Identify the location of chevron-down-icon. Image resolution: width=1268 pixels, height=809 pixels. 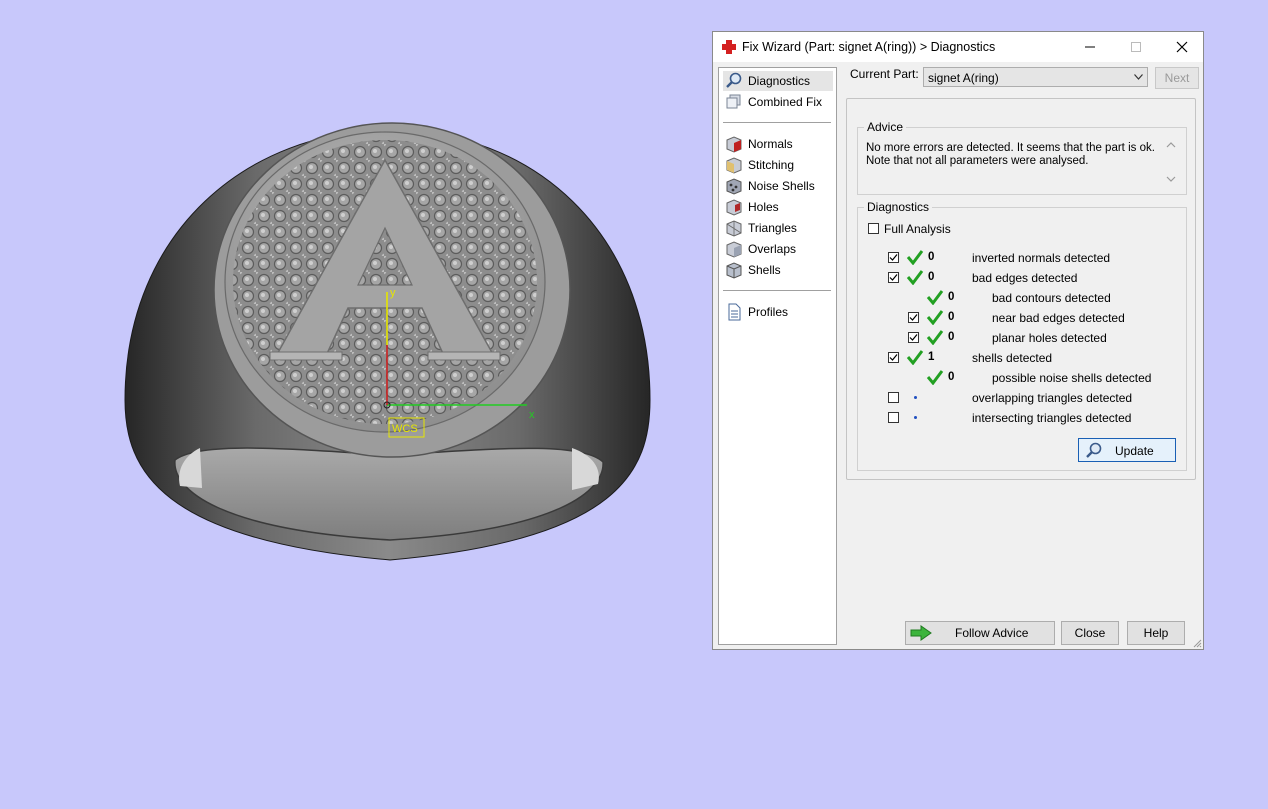
(1138, 77).